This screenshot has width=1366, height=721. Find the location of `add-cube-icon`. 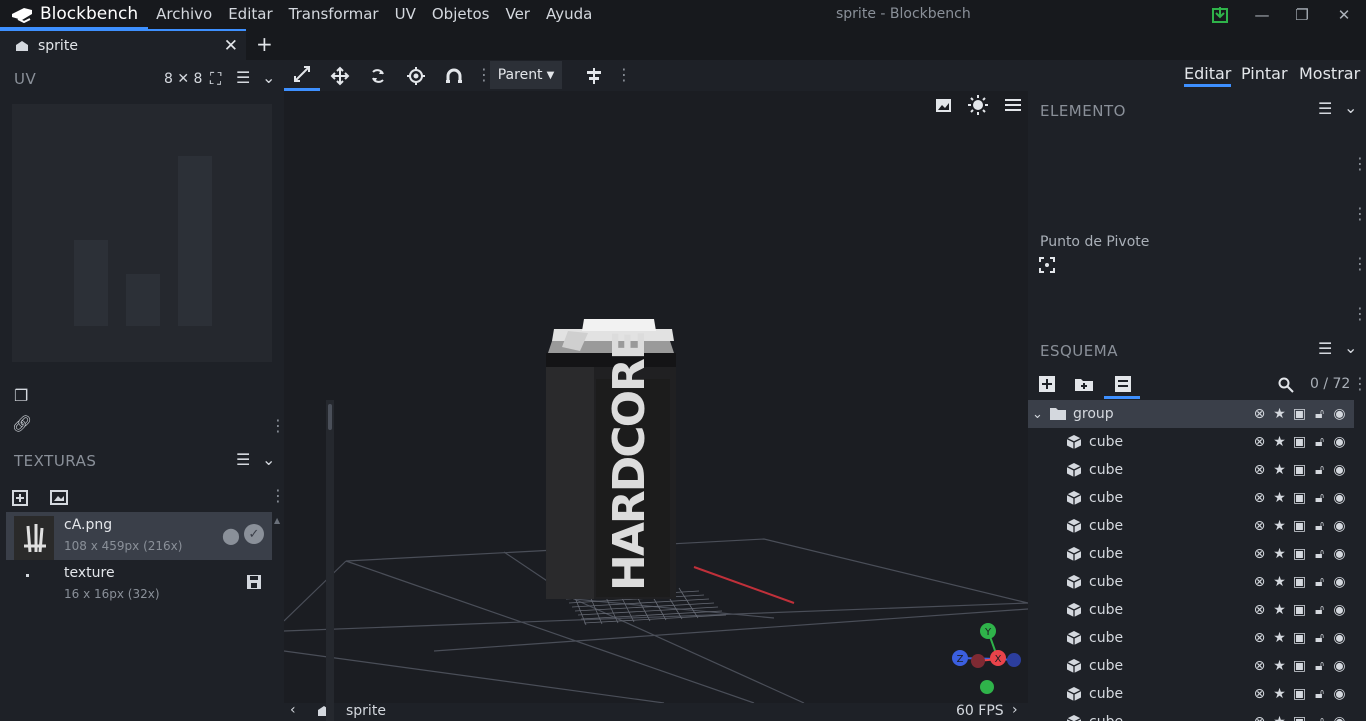

add-cube-icon is located at coordinates (1047, 384).